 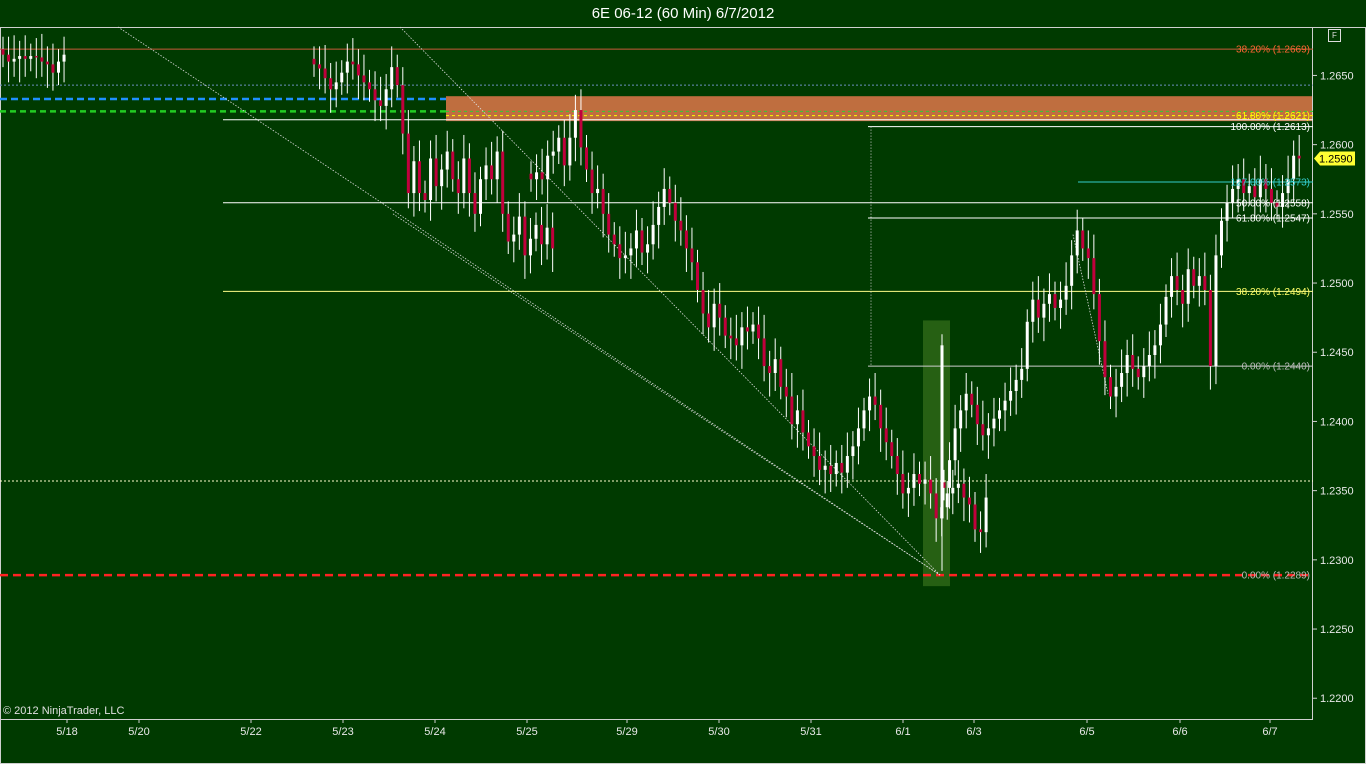 What do you see at coordinates (1273, 203) in the screenshot?
I see `fib-label: 50.00% (1.2558)` at bounding box center [1273, 203].